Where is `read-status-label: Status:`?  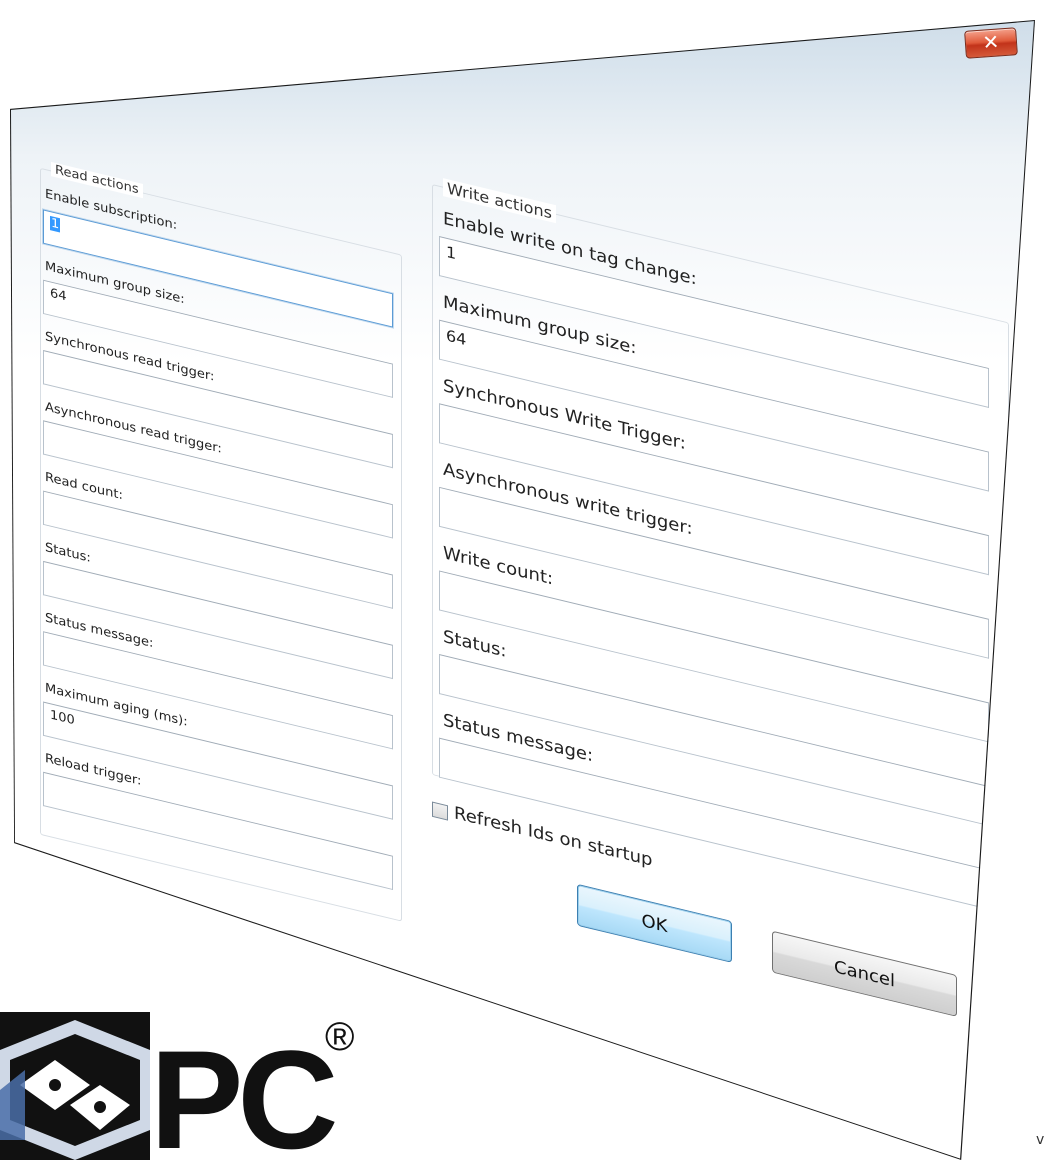 read-status-label: Status: is located at coordinates (68, 553).